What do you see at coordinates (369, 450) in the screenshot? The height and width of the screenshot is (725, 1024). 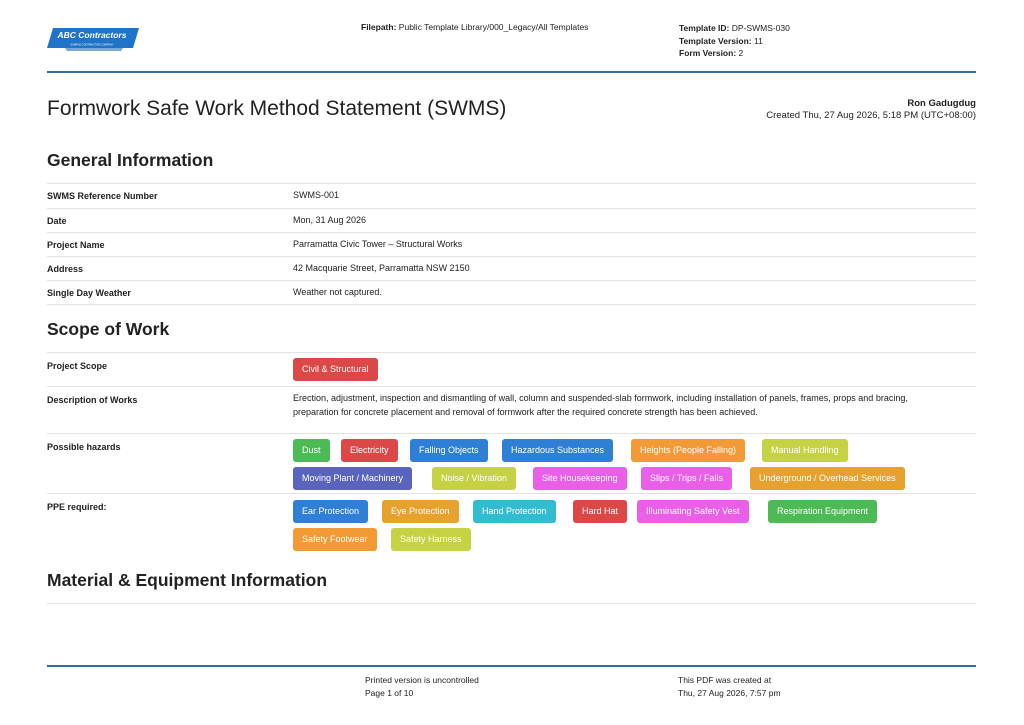 I see `hazard-tag: Electricity` at bounding box center [369, 450].